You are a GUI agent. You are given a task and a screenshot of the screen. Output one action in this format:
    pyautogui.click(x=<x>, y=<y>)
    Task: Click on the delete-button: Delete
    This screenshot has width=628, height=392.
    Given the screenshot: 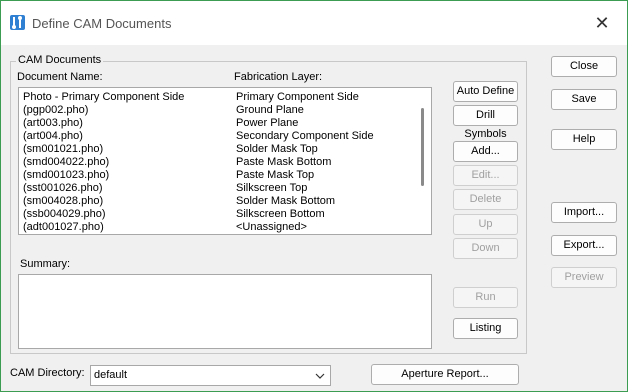 What is the action you would take?
    pyautogui.click(x=485, y=199)
    